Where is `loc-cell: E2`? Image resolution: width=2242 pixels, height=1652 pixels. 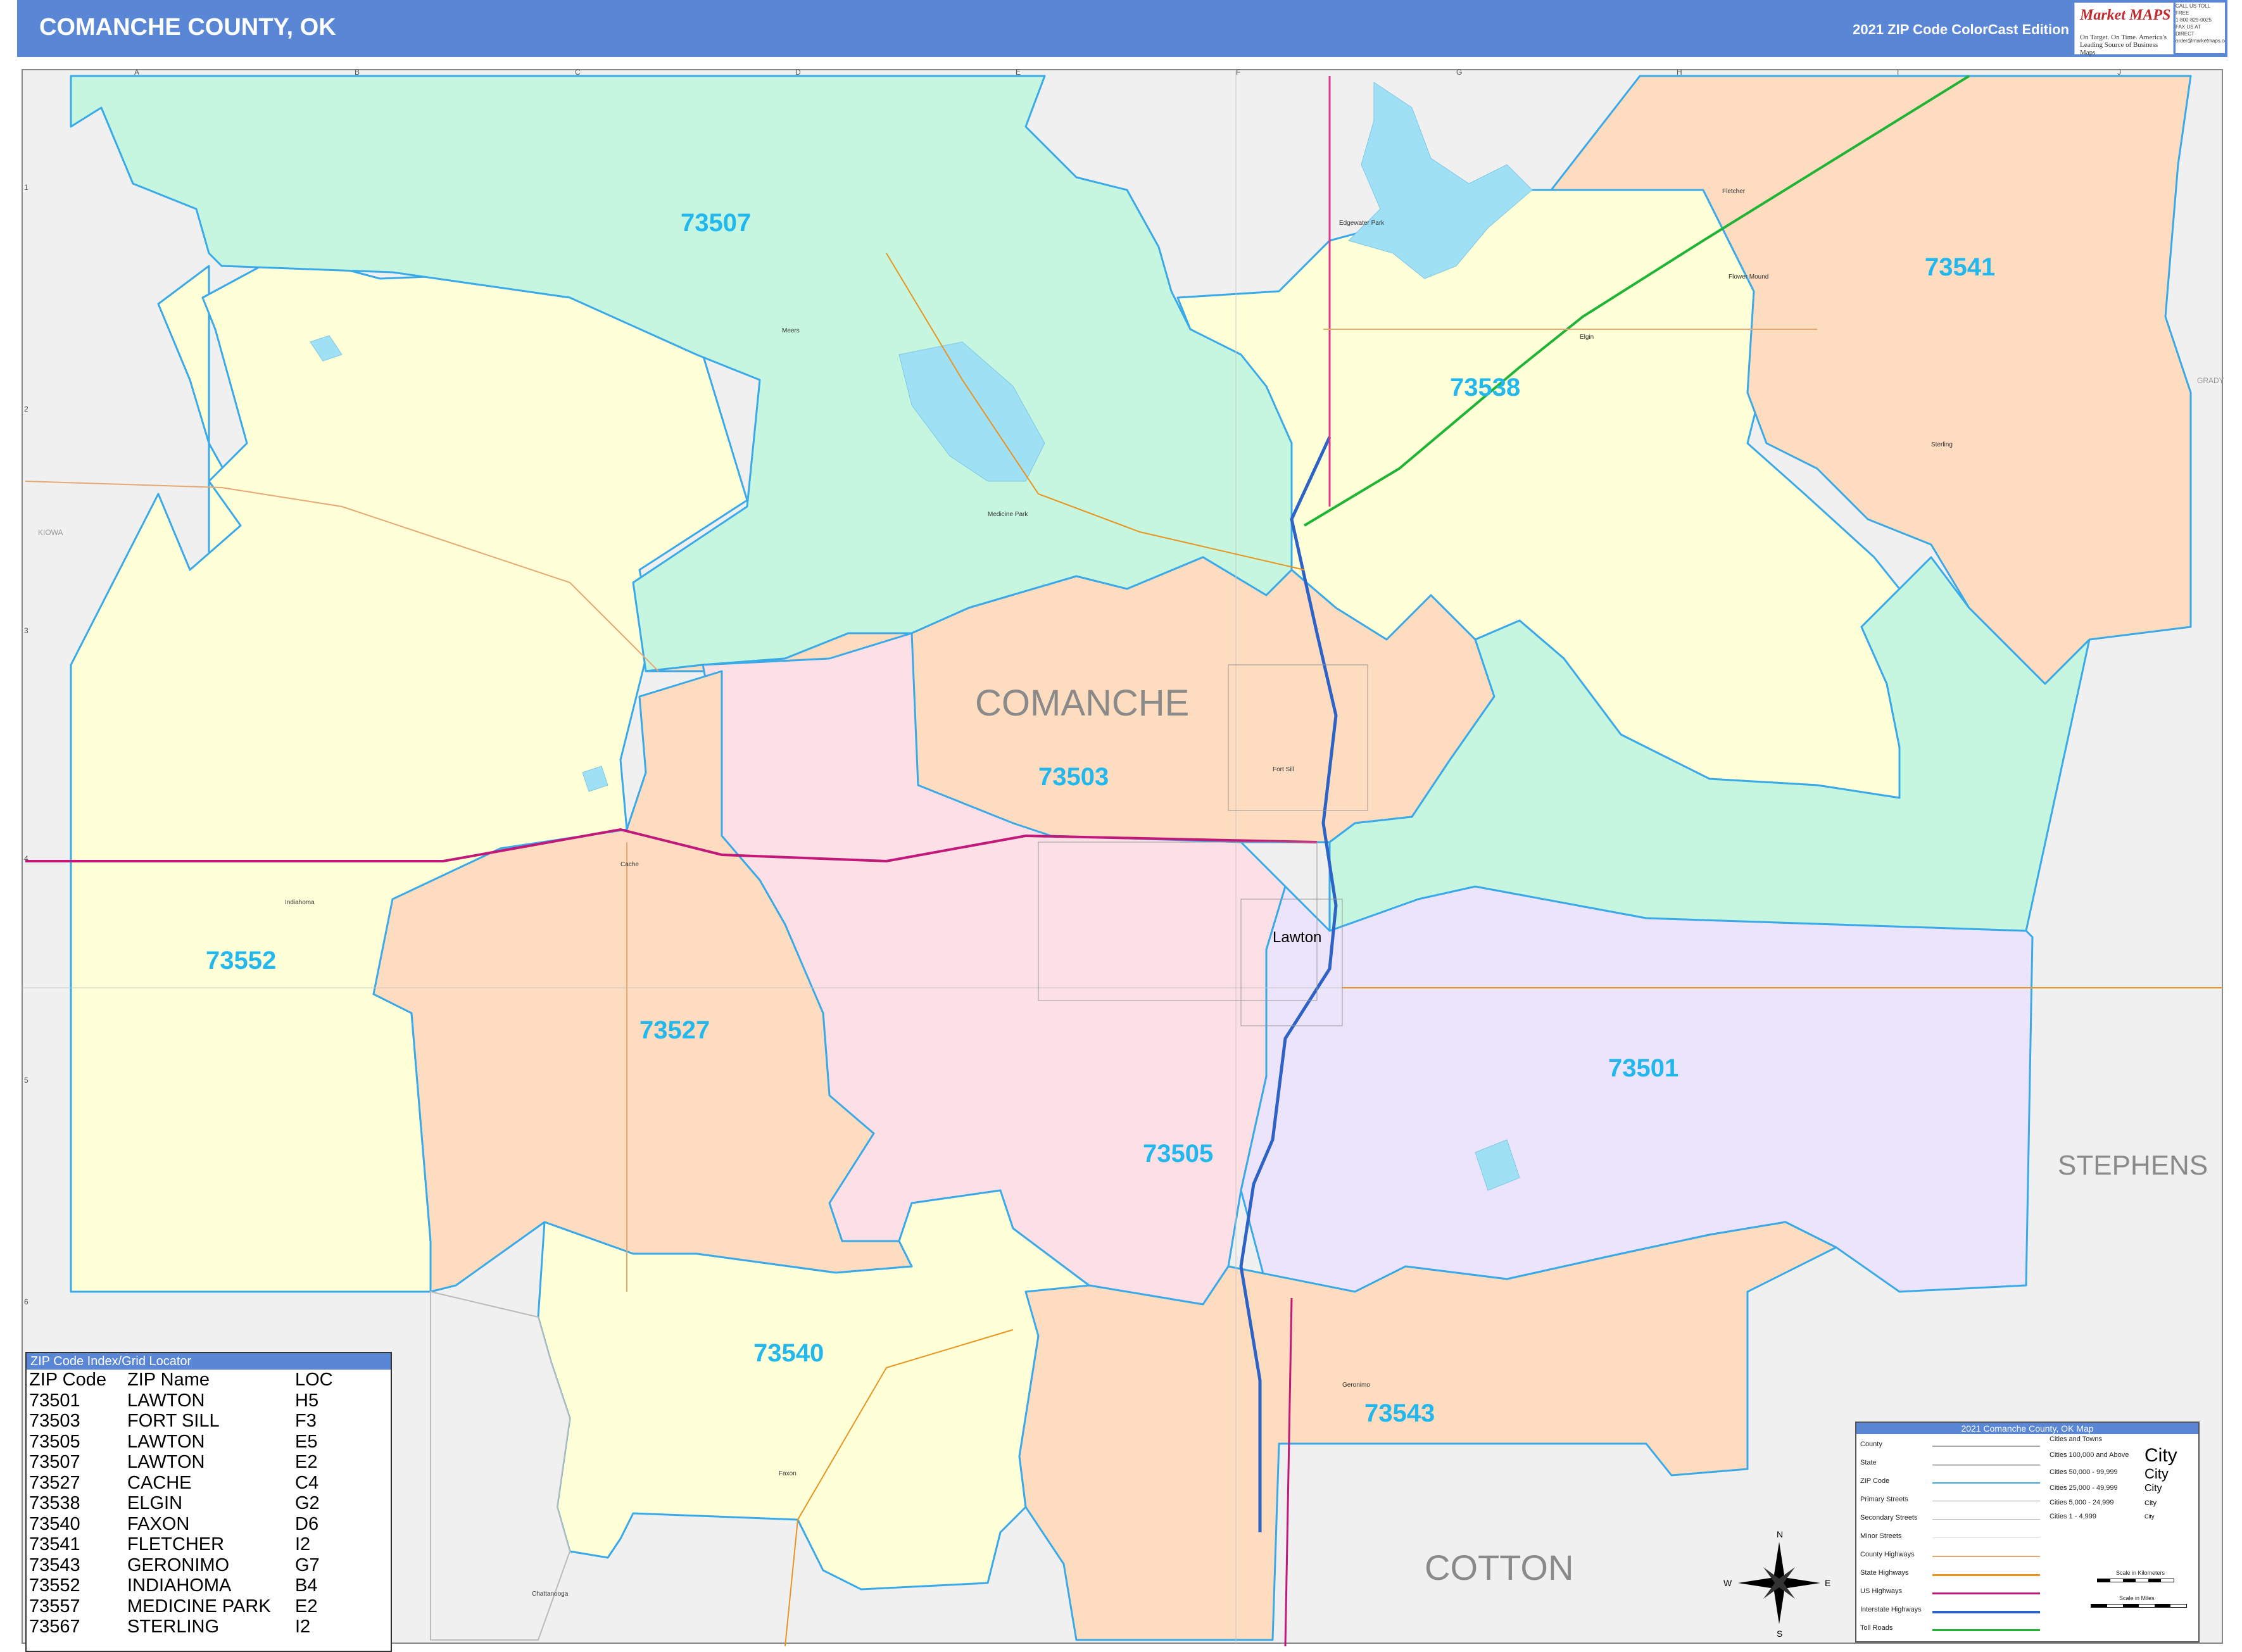
loc-cell: E2 is located at coordinates (306, 1462).